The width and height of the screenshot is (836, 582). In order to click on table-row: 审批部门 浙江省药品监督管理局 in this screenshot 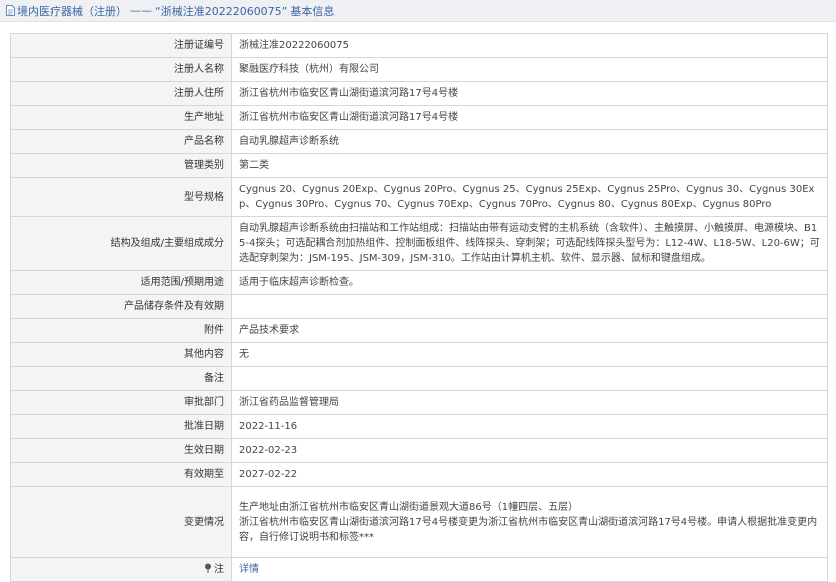, I will do `click(419, 402)`.